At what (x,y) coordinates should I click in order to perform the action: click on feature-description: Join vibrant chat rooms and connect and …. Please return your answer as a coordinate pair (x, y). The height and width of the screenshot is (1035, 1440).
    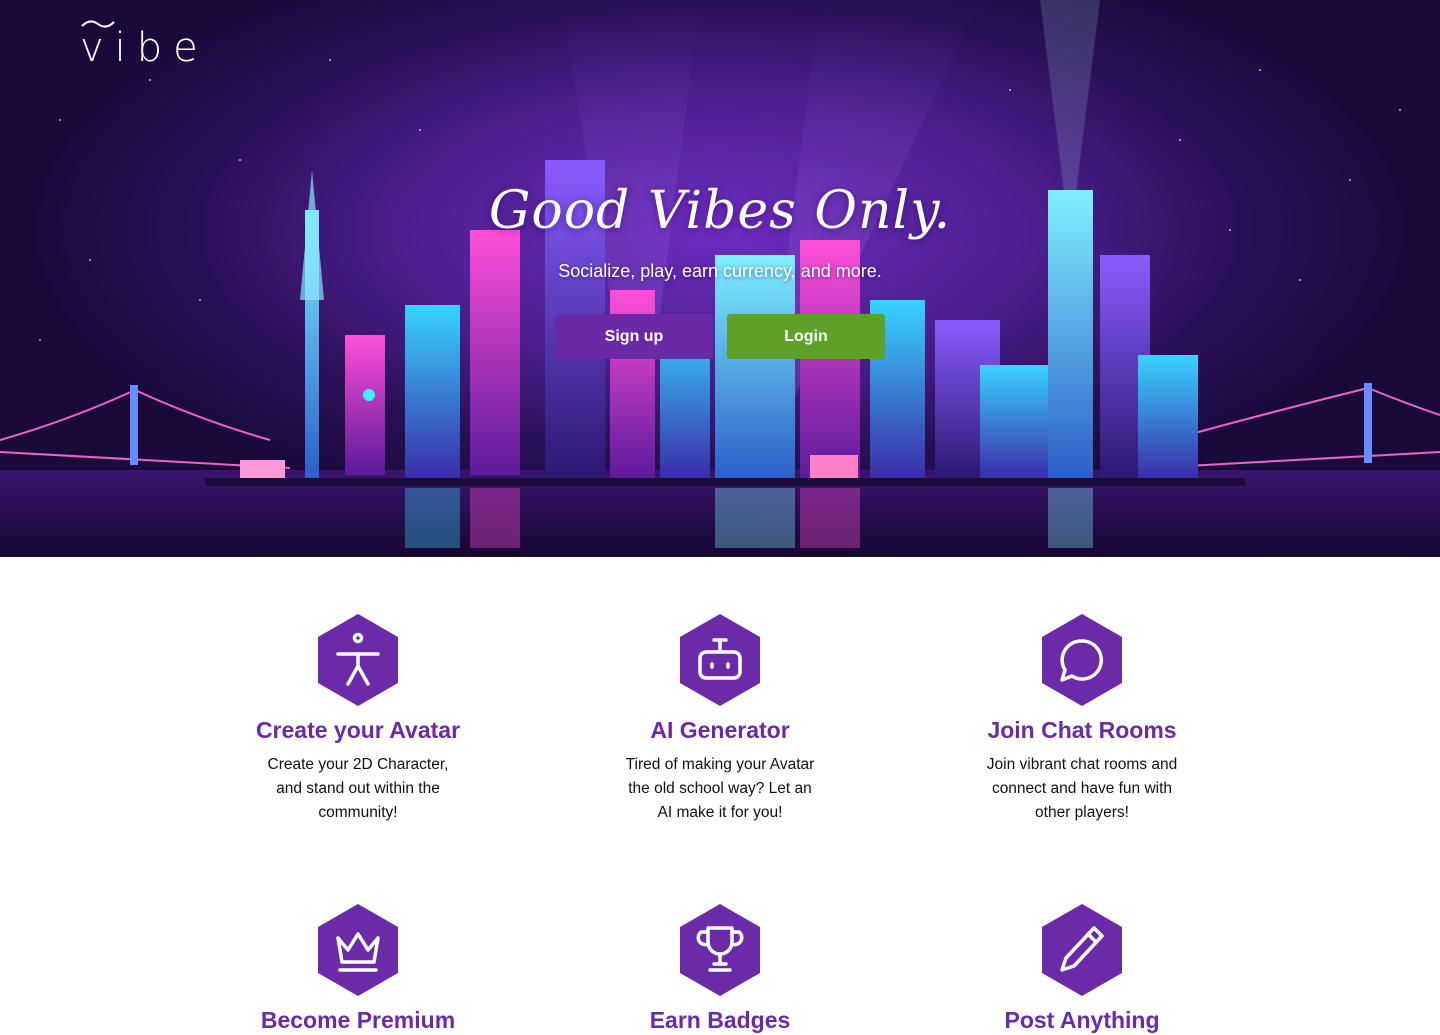
    Looking at the image, I should click on (1082, 788).